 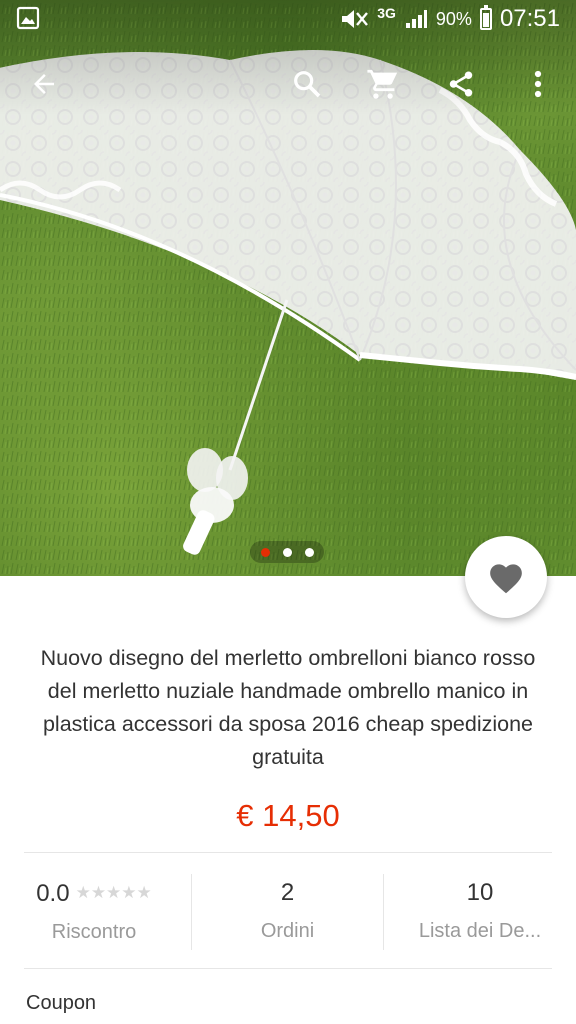 What do you see at coordinates (288, 20) in the screenshot?
I see `status-bar: 3G 90% 07:51` at bounding box center [288, 20].